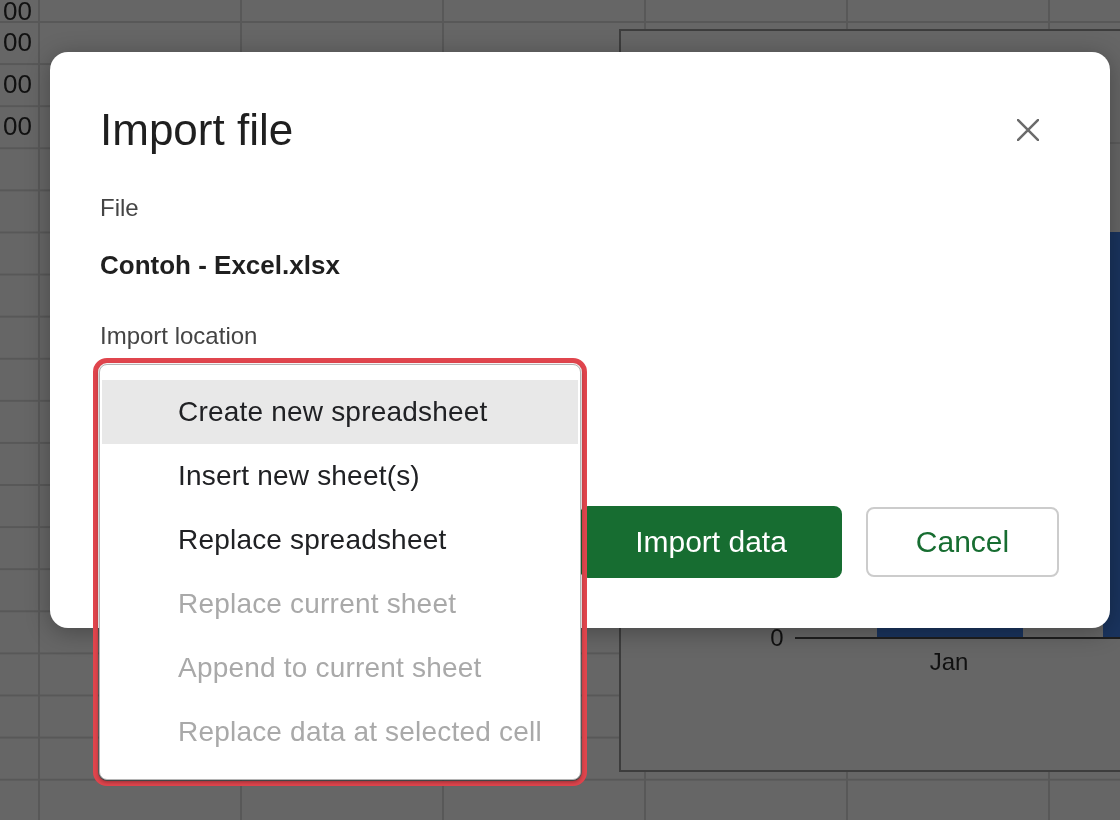 This screenshot has height=820, width=1120. I want to click on dialog-title: Import file, so click(197, 130).